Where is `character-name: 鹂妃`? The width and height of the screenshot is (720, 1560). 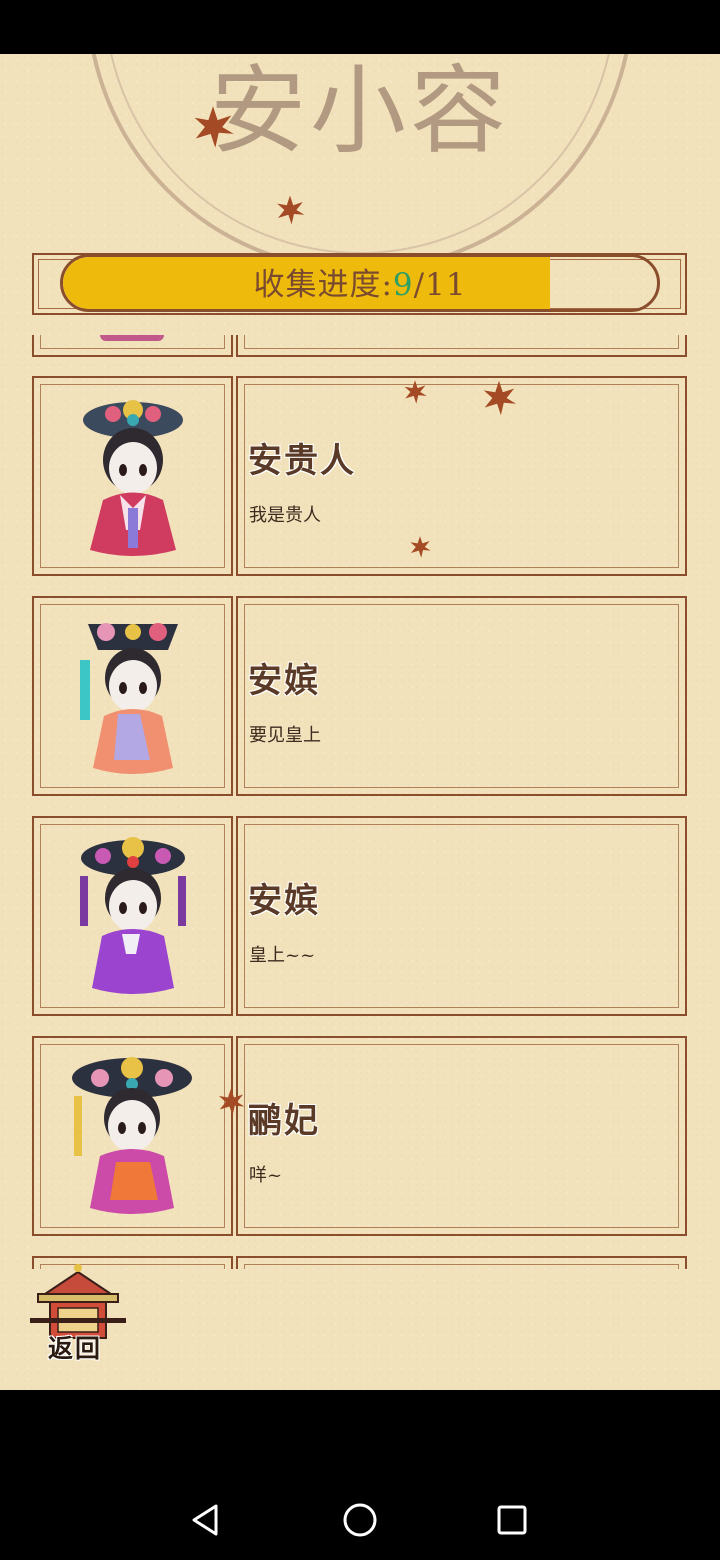 character-name: 鹂妃 is located at coordinates (284, 1121).